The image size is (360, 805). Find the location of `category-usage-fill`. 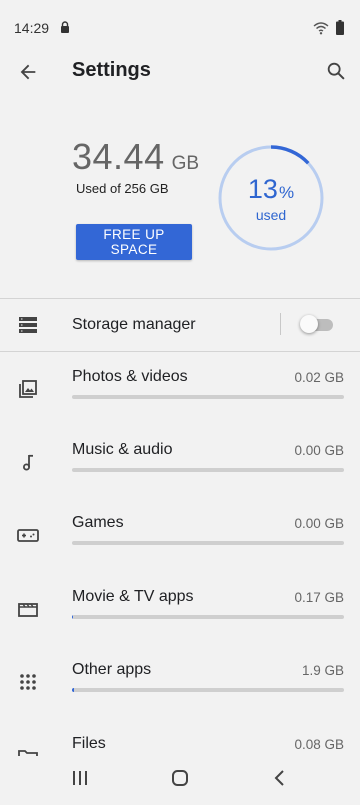

category-usage-fill is located at coordinates (73, 690).